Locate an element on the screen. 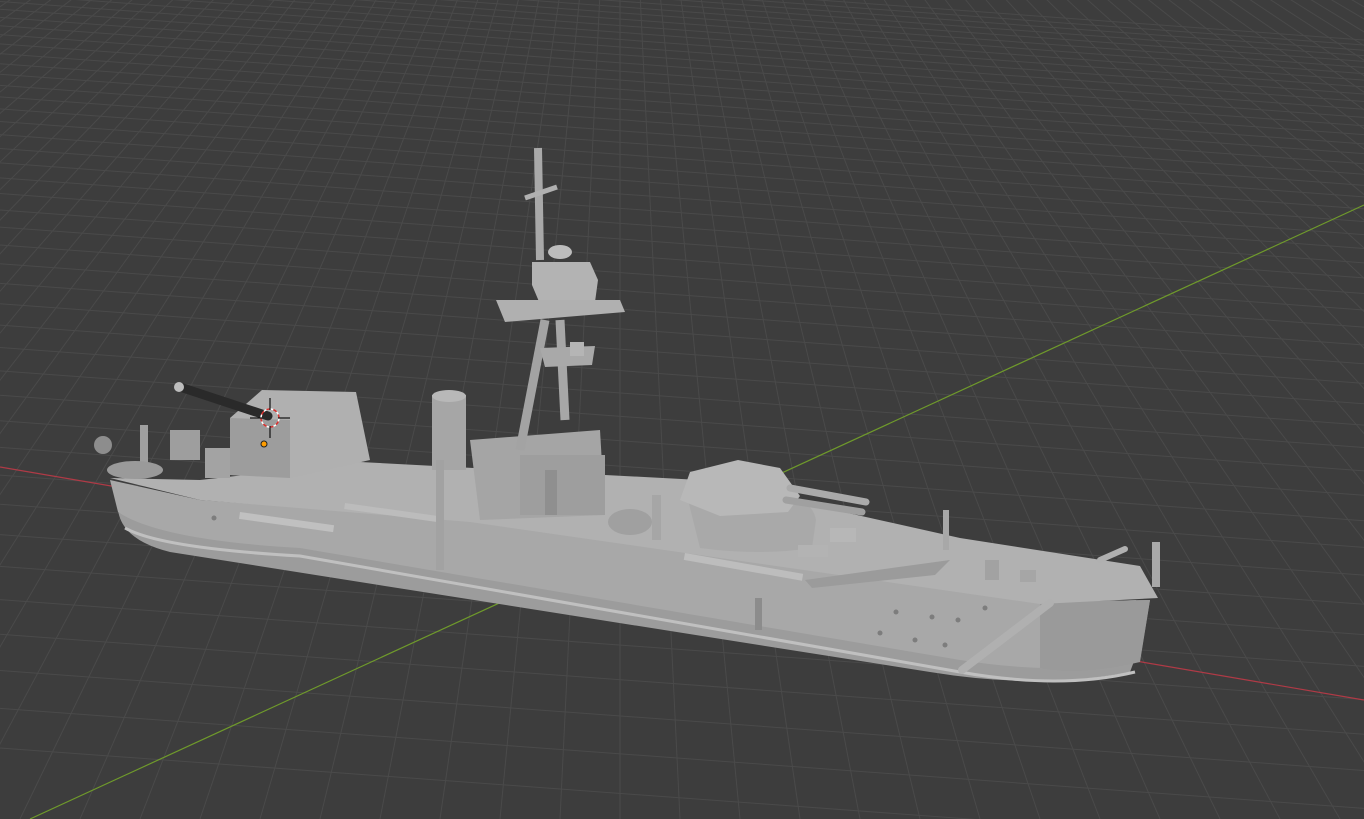 This screenshot has width=1364, height=819. stern-gun-muzzle is located at coordinates (179, 387).